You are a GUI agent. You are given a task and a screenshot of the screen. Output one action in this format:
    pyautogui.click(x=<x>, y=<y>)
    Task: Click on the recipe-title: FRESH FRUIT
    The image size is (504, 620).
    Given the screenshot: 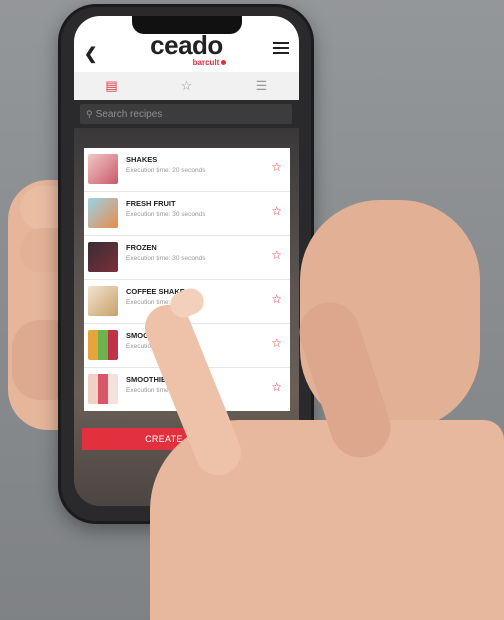 What is the action you would take?
    pyautogui.click(x=151, y=203)
    